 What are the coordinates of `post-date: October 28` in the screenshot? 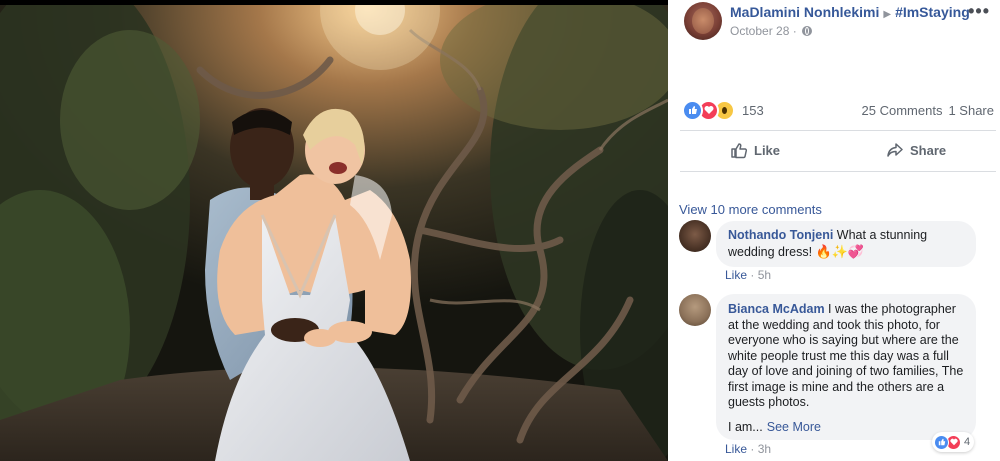 It's located at (759, 31).